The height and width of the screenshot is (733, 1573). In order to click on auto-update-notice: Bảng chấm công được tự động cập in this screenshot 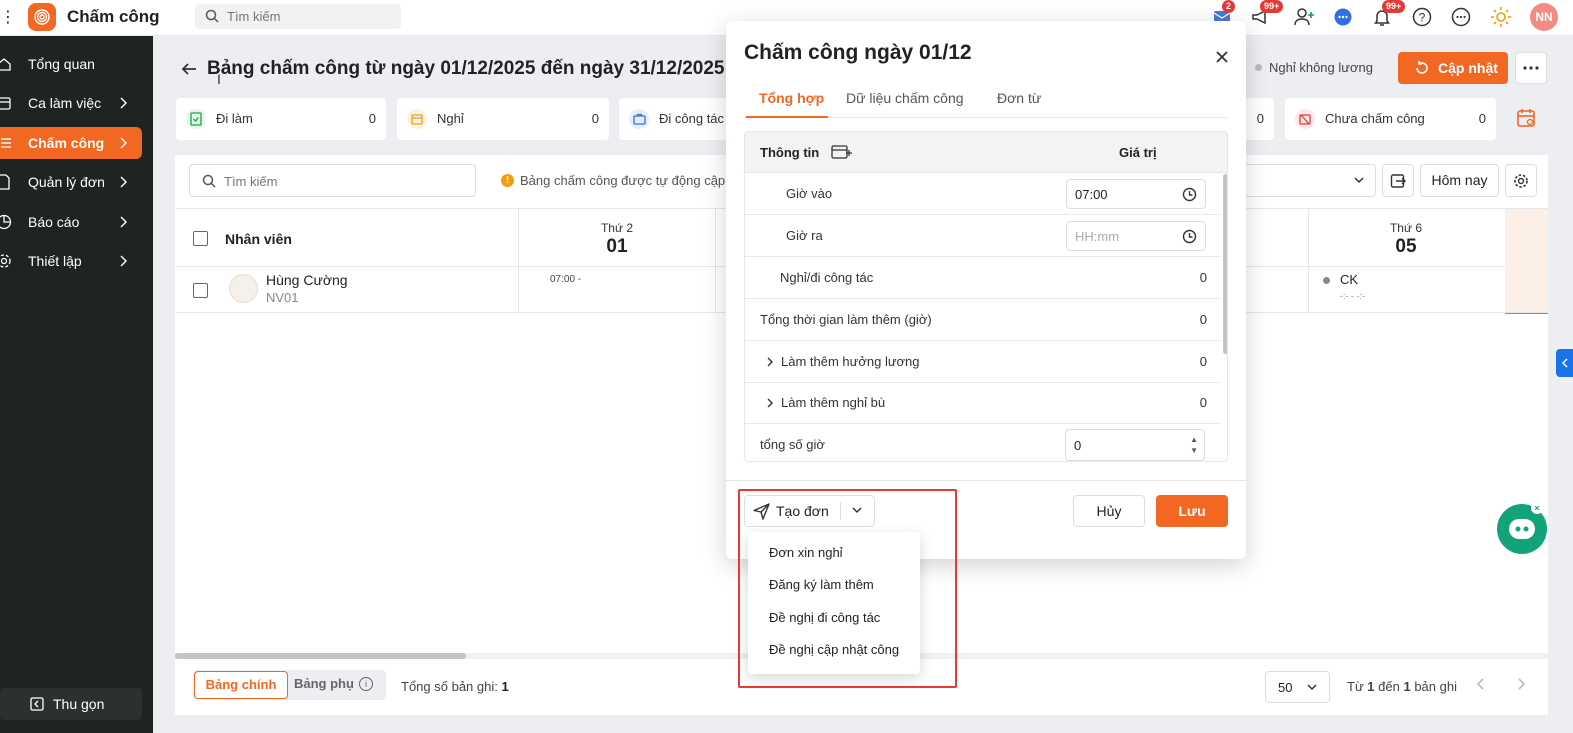, I will do `click(623, 180)`.